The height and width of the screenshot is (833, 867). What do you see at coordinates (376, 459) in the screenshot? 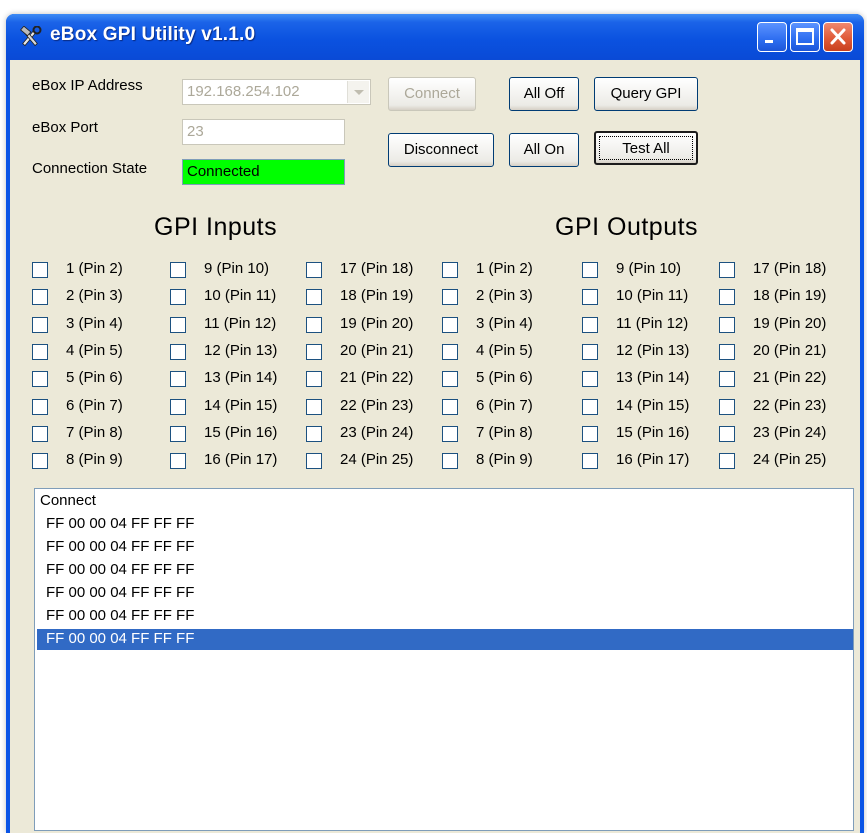
I see `gpi-input-label: 24 (Pin 25)` at bounding box center [376, 459].